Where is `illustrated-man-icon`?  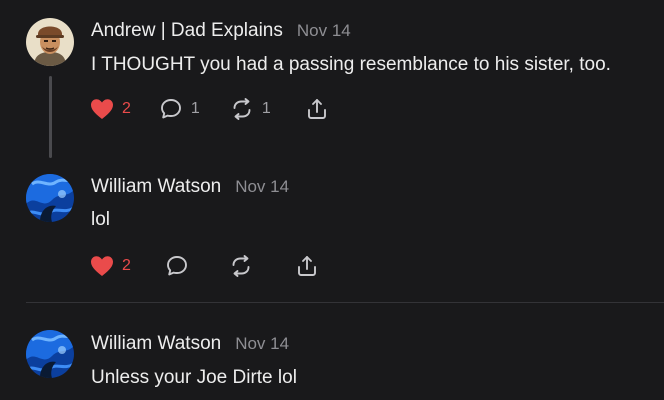 illustrated-man-icon is located at coordinates (50, 42).